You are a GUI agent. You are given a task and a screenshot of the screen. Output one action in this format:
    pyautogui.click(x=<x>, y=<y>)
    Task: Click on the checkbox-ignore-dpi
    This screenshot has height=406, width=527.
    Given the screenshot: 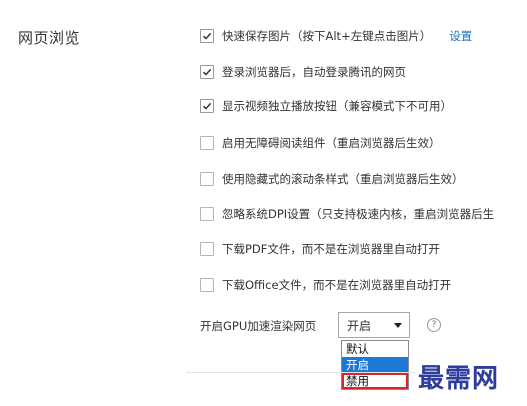 What is the action you would take?
    pyautogui.click(x=207, y=214)
    